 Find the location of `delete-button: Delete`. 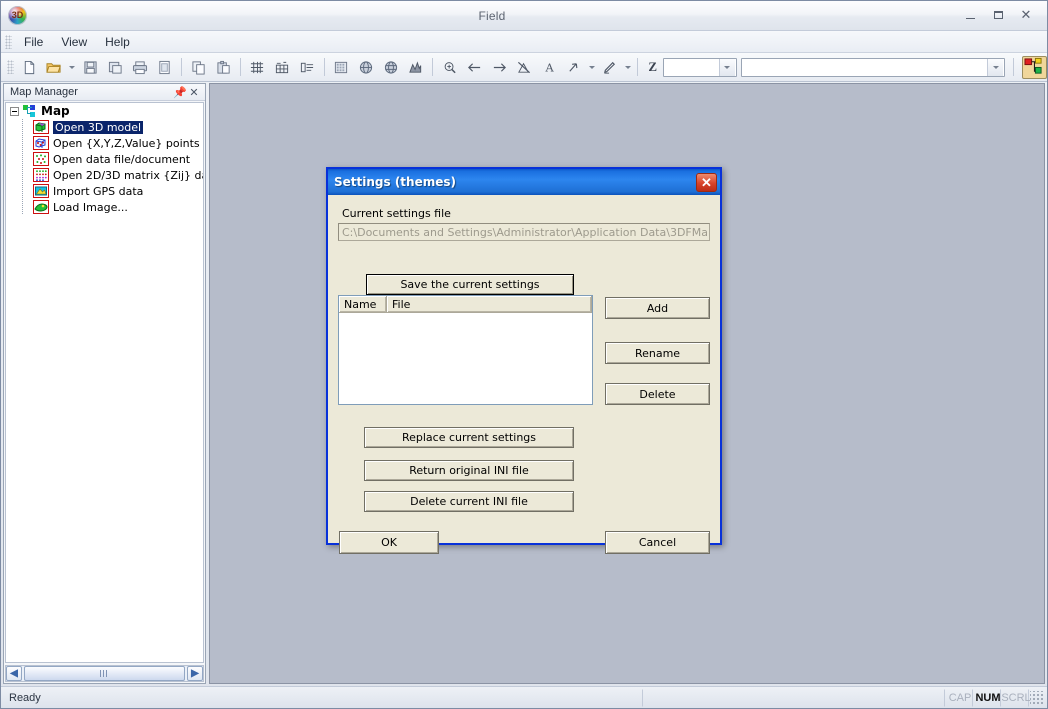

delete-button: Delete is located at coordinates (657, 394).